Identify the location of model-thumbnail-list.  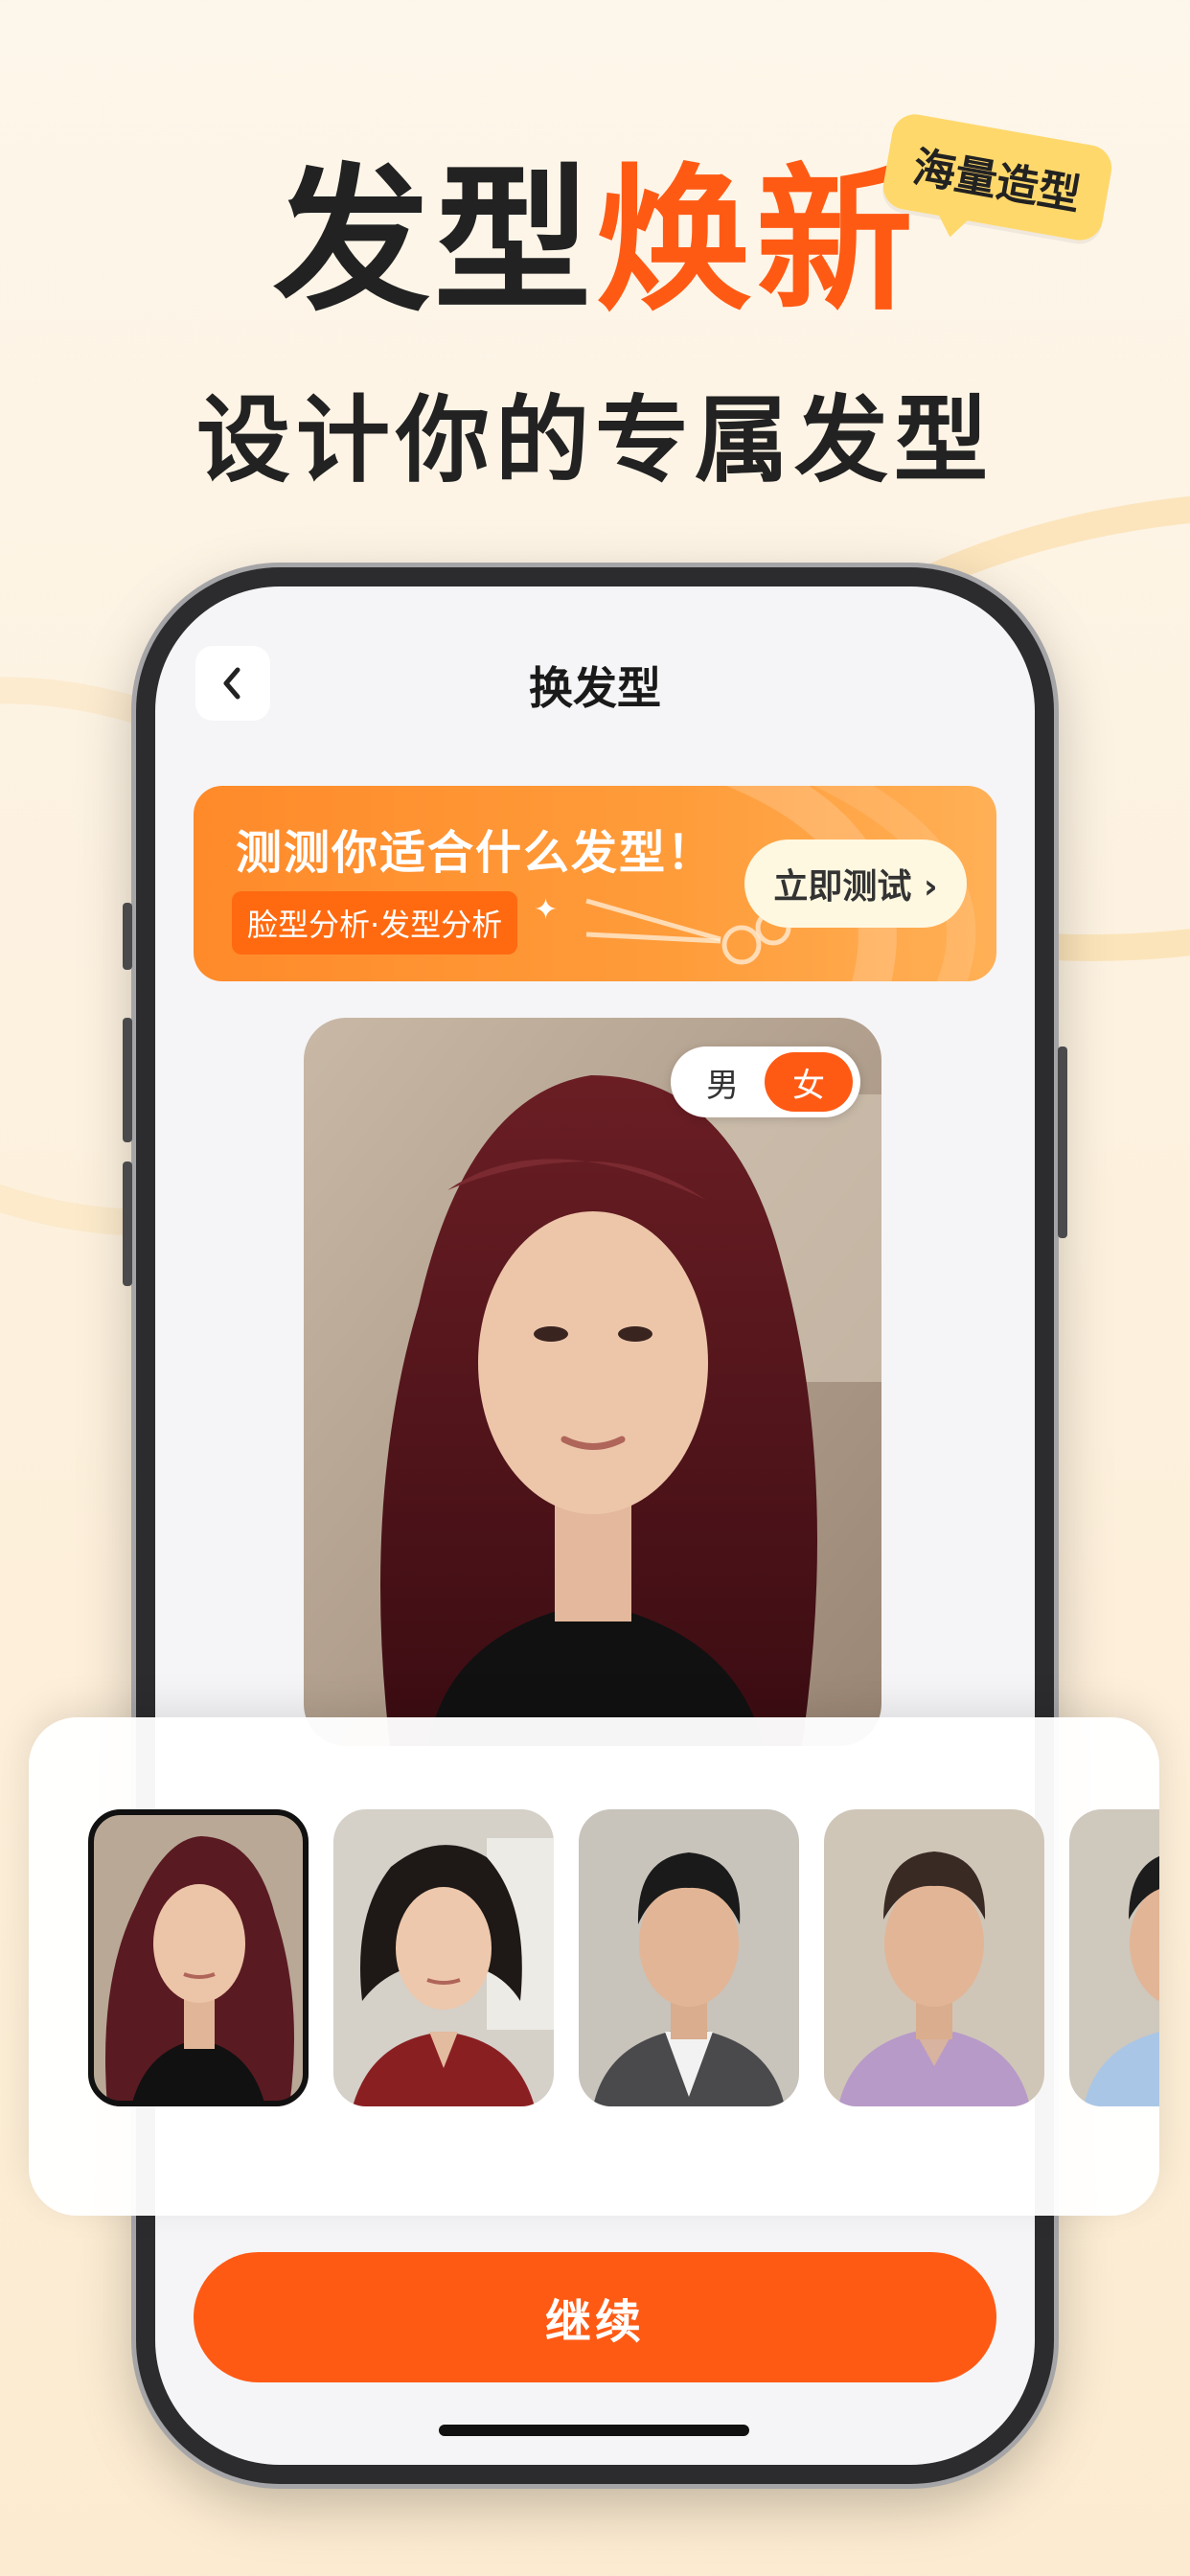
(623, 1957).